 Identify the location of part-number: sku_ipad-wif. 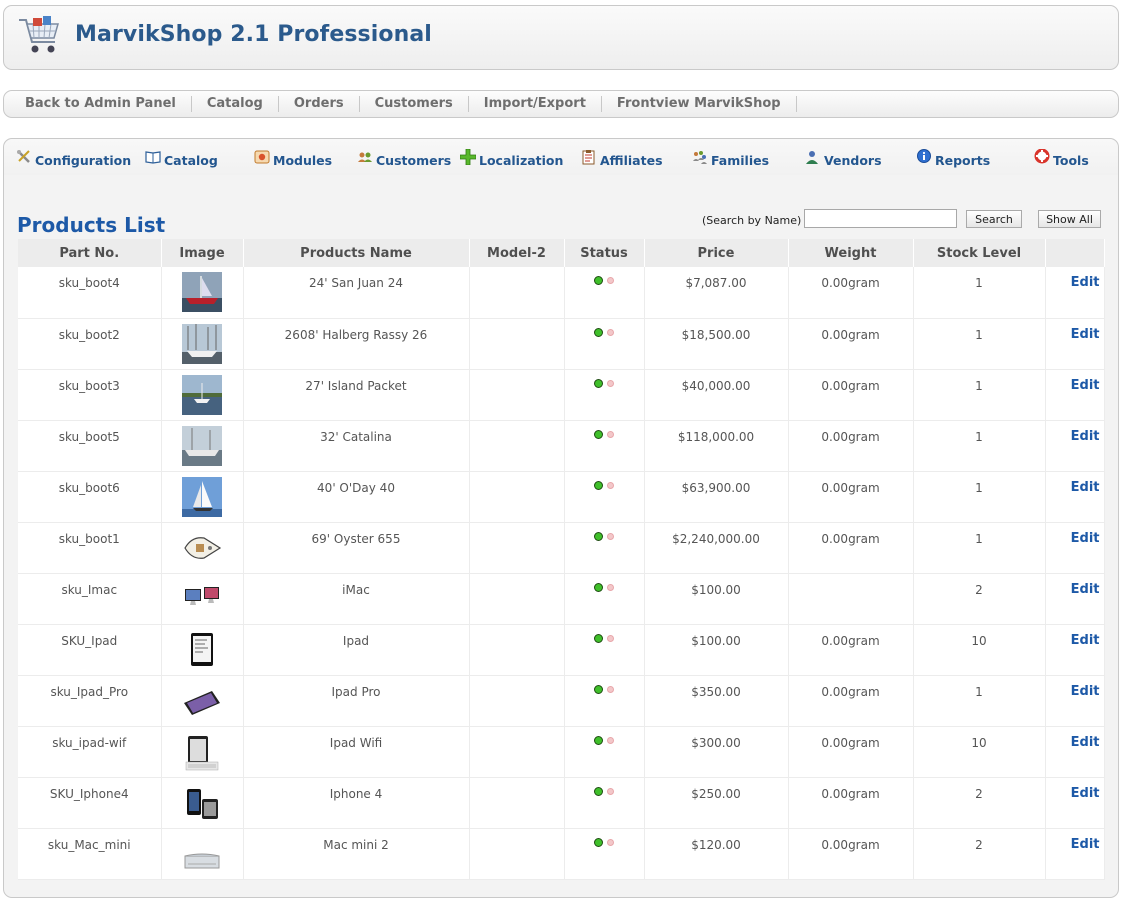
(90, 752).